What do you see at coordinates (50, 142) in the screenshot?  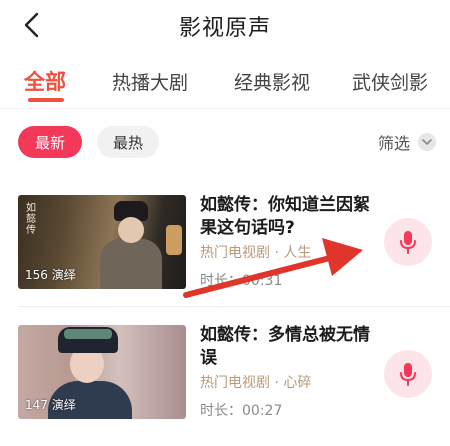 I see `sort-latest-chip: 最新` at bounding box center [50, 142].